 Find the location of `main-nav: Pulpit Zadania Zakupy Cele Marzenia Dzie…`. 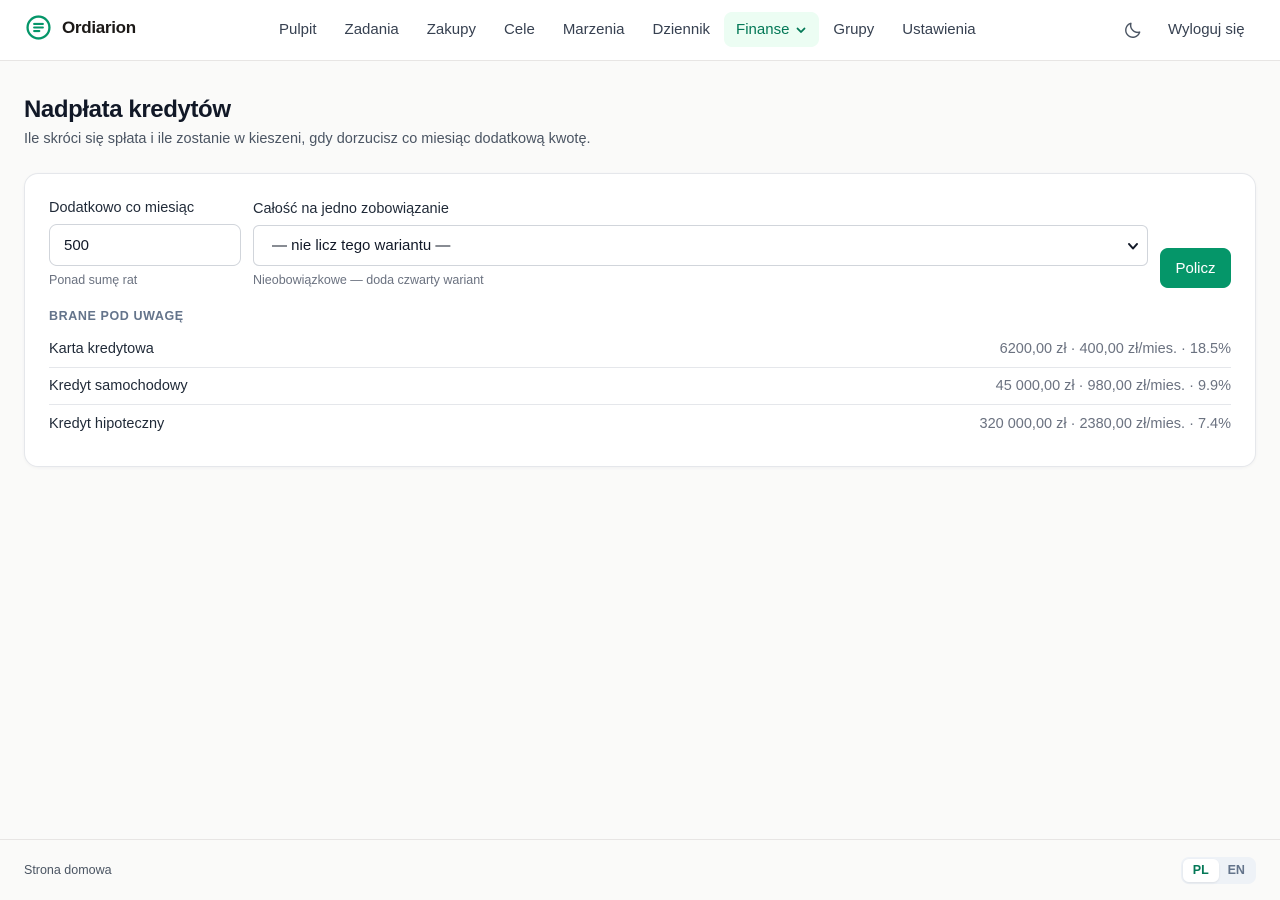

main-nav: Pulpit Zadania Zakupy Cele Marzenia Dzie… is located at coordinates (627, 29).